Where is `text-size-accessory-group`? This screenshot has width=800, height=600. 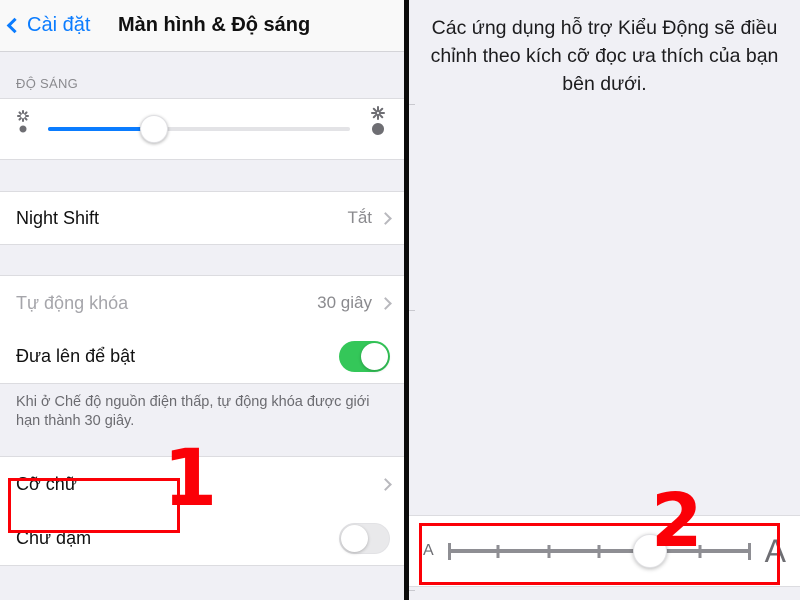
text-size-accessory-group is located at coordinates (382, 484).